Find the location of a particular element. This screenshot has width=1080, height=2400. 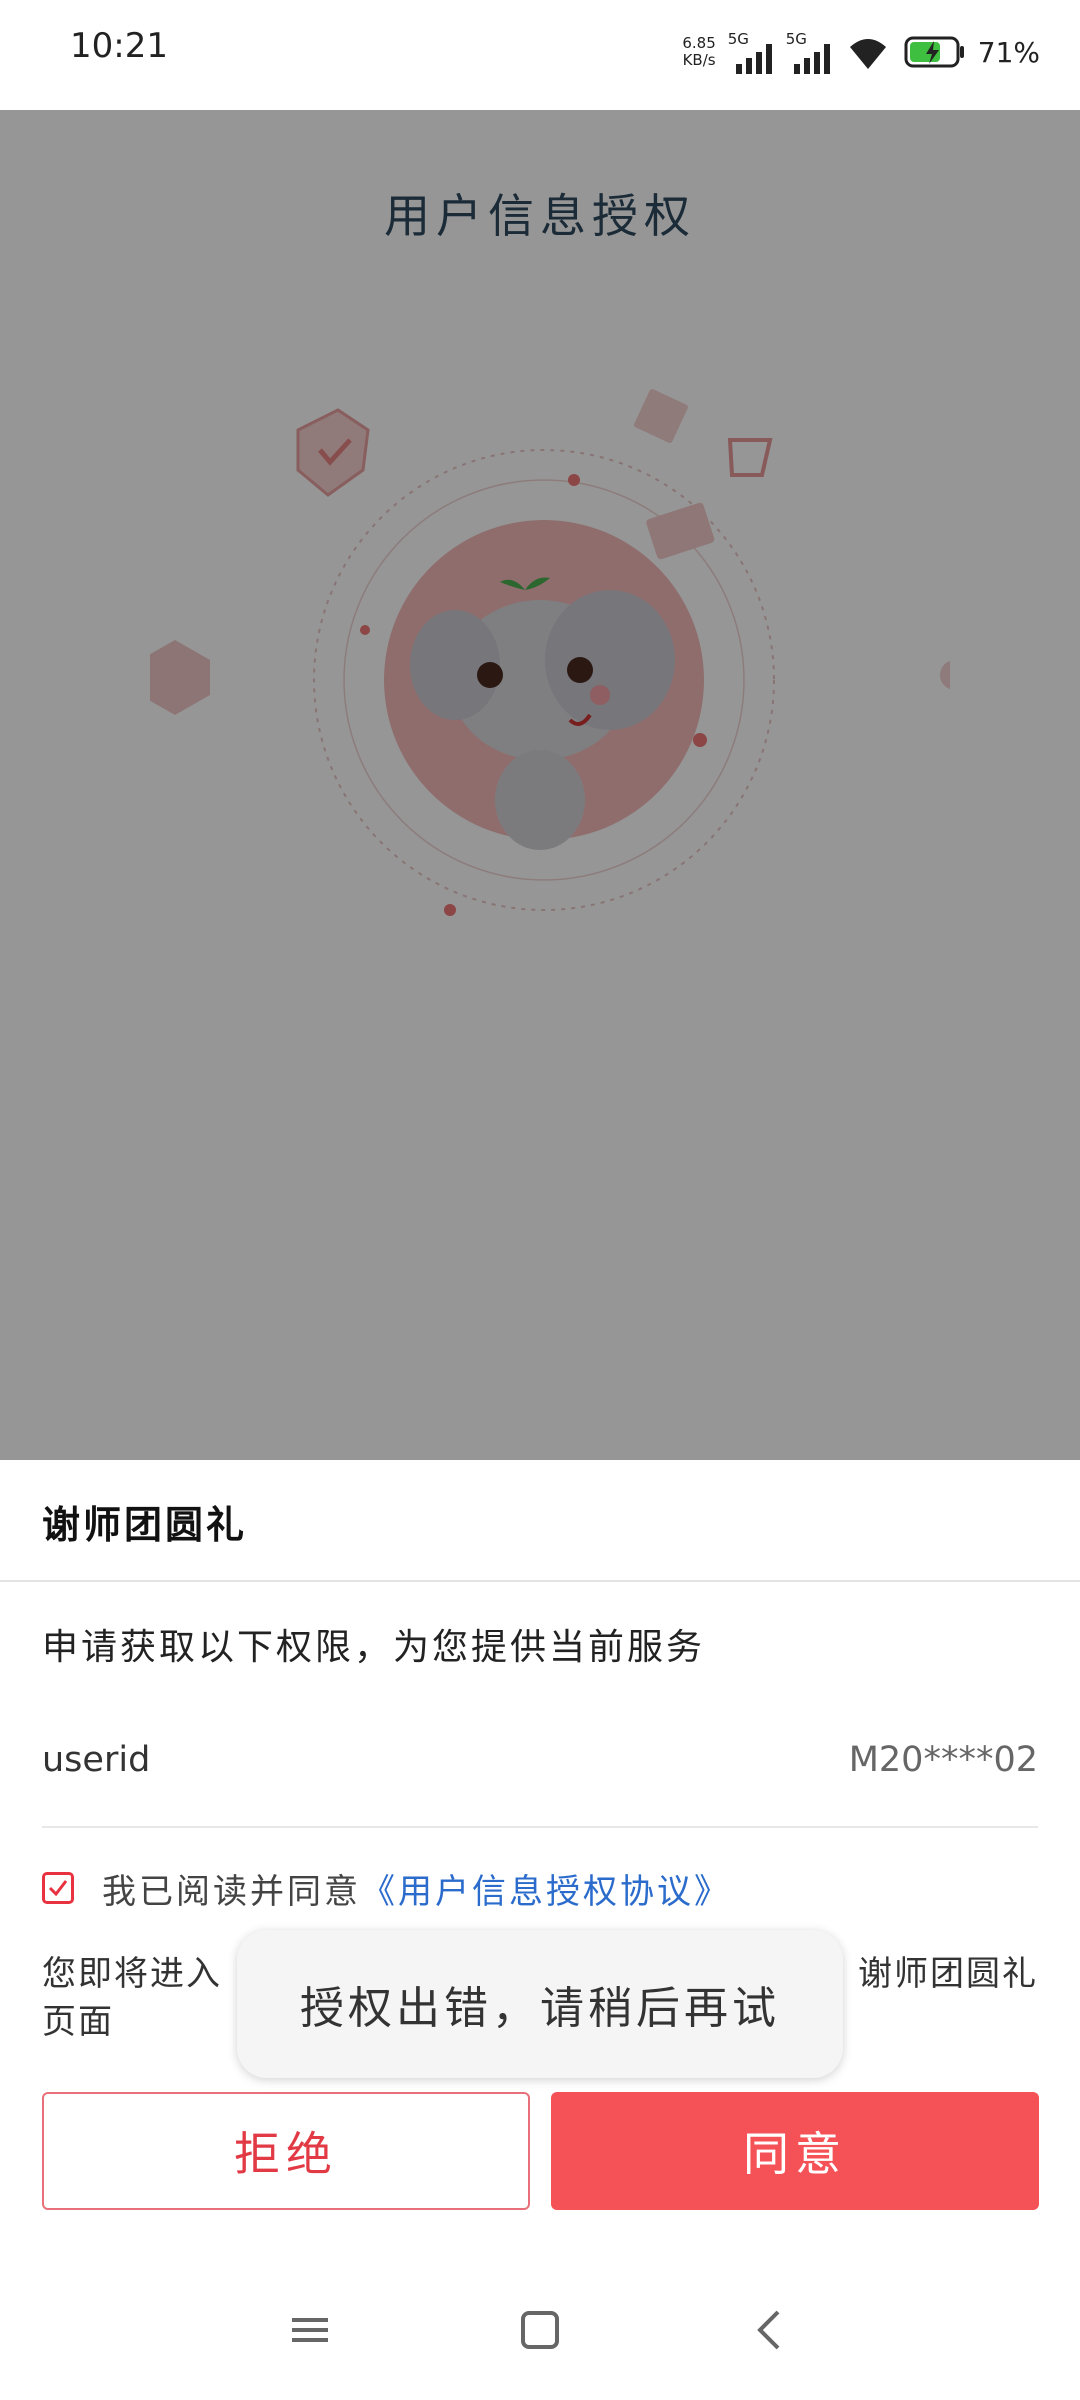

agreement-link: 《用户信息授权协议》 is located at coordinates (546, 1888).